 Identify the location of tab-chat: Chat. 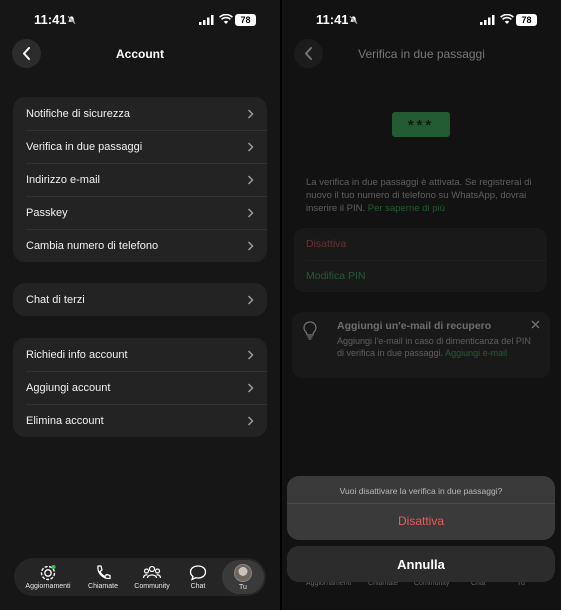
(198, 577).